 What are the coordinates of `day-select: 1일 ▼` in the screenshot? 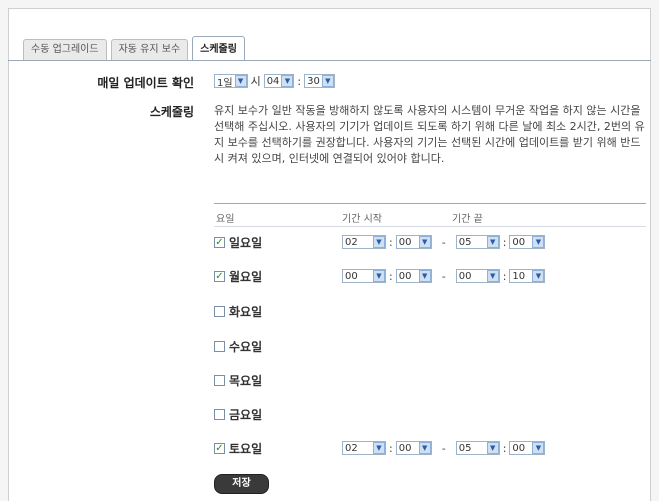 It's located at (231, 81).